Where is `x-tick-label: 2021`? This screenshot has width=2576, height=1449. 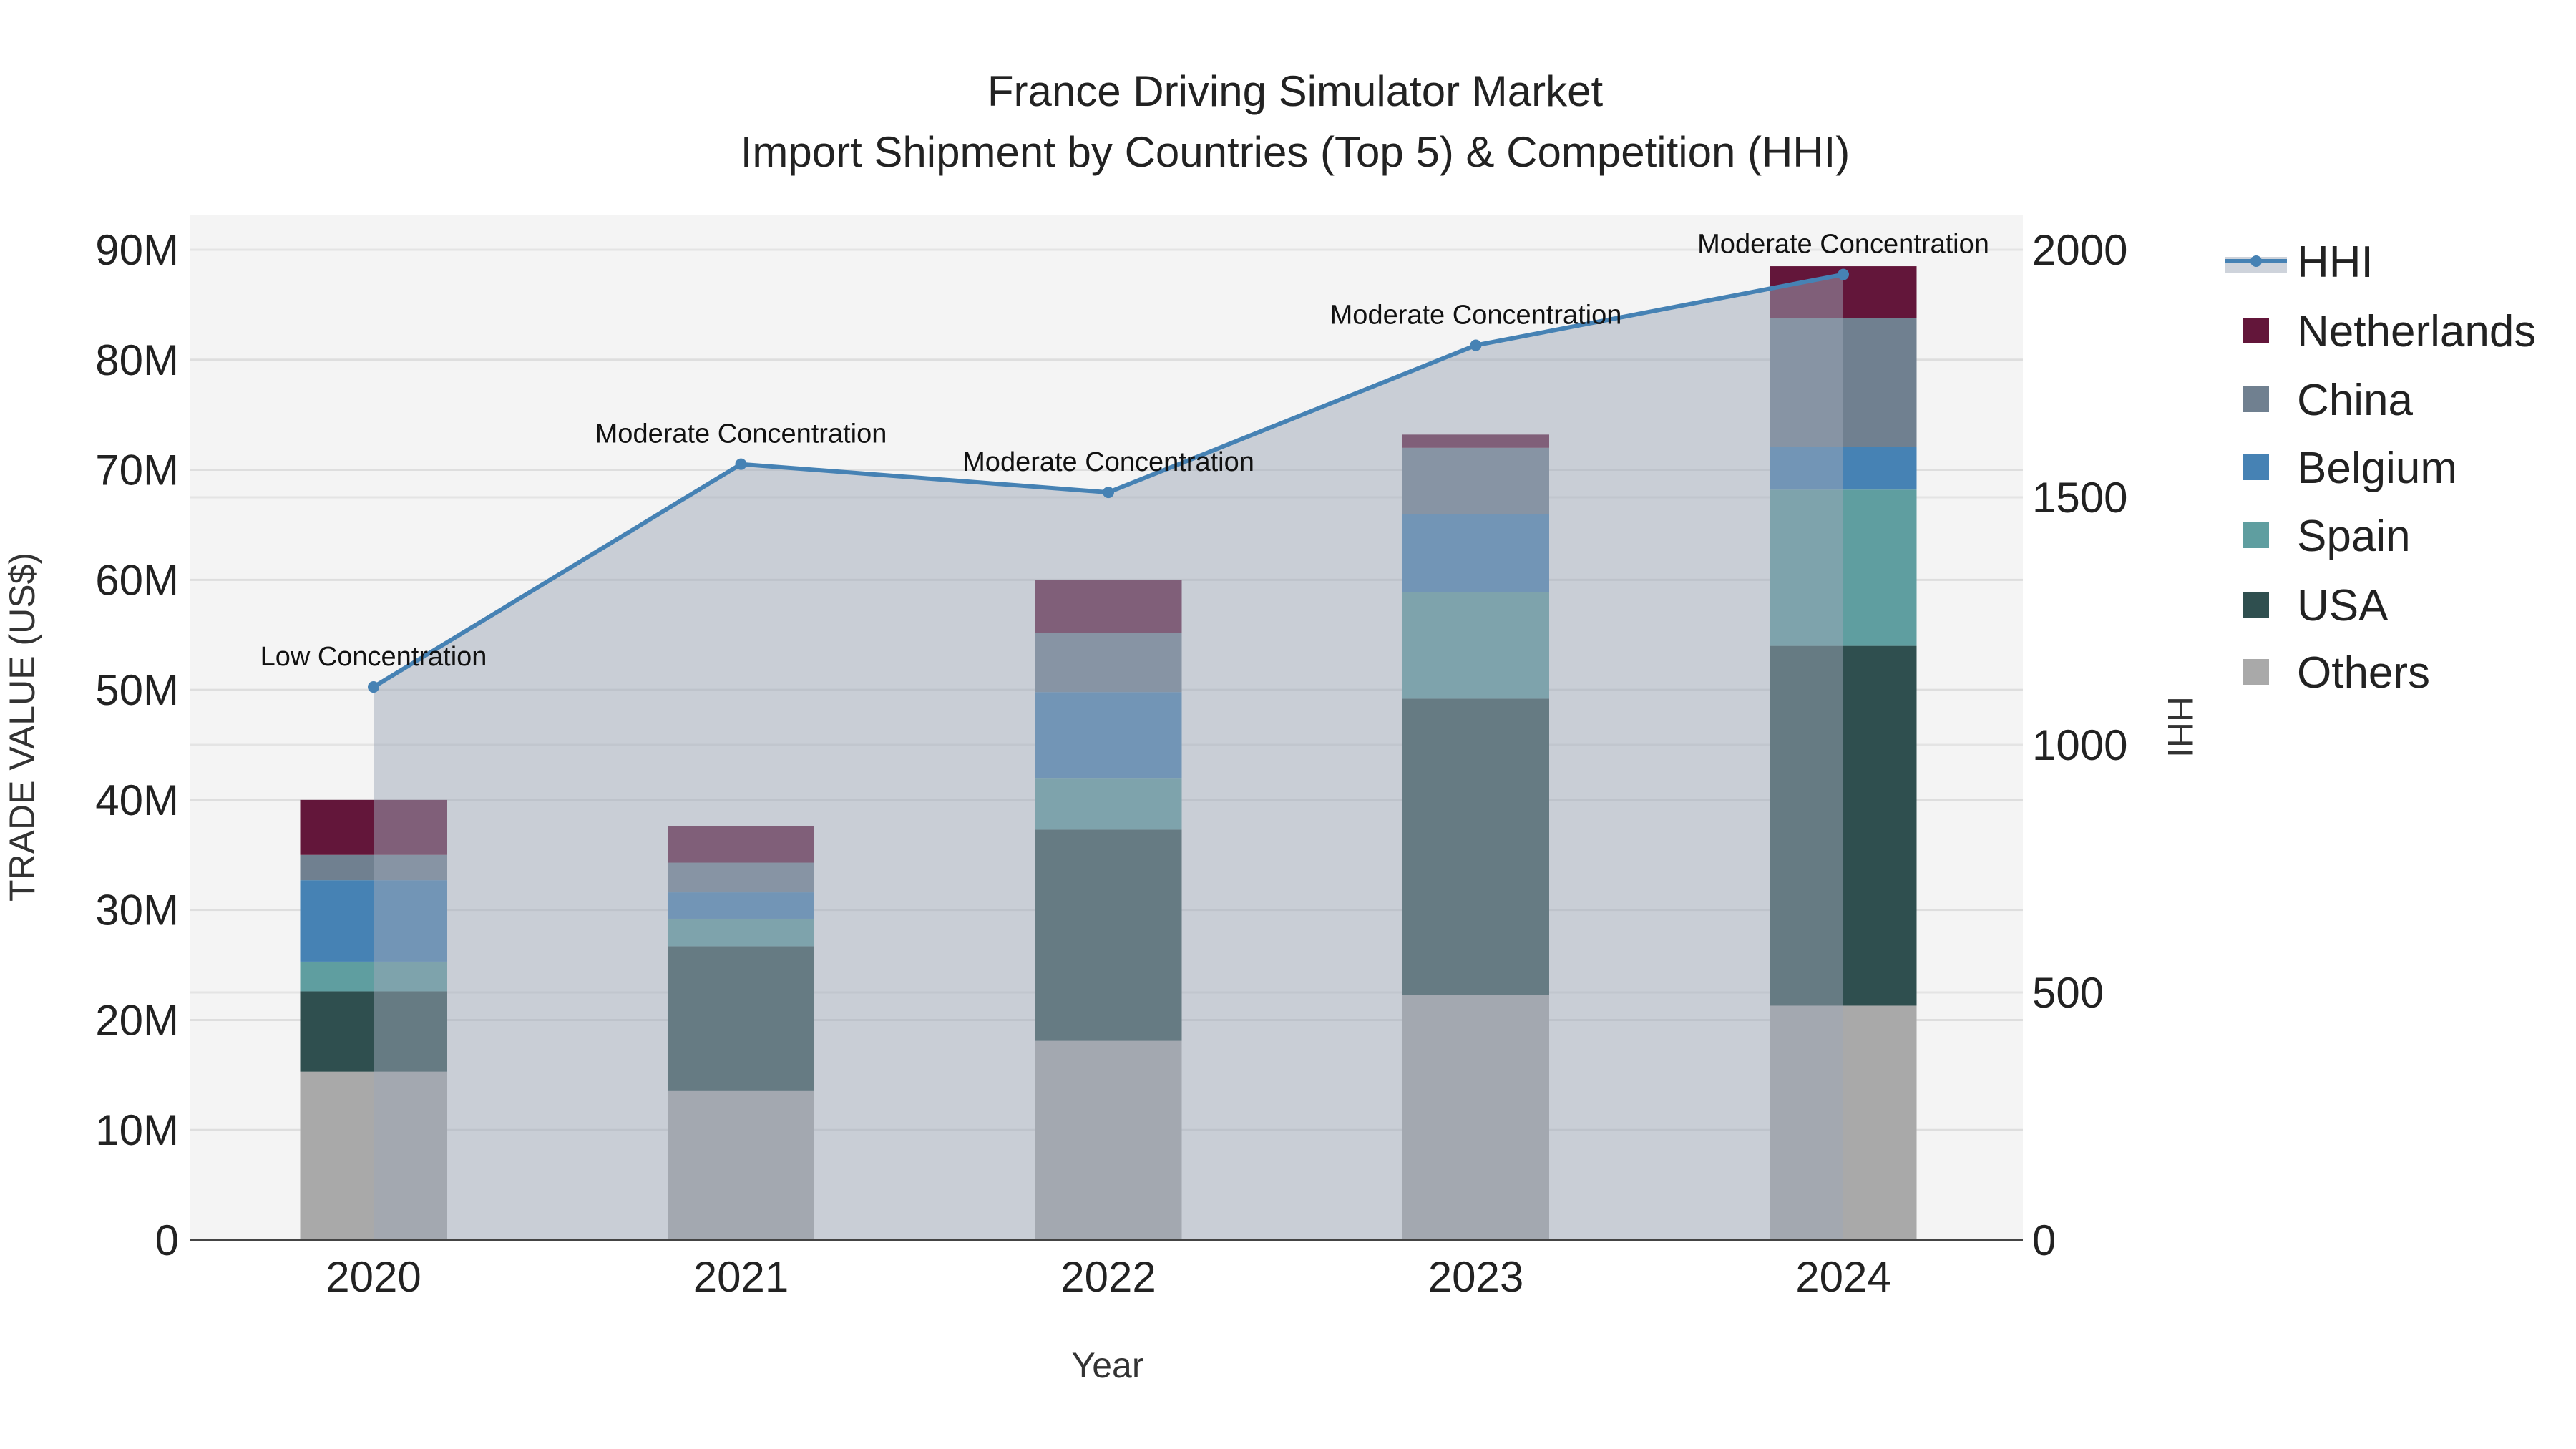 x-tick-label: 2021 is located at coordinates (741, 1277).